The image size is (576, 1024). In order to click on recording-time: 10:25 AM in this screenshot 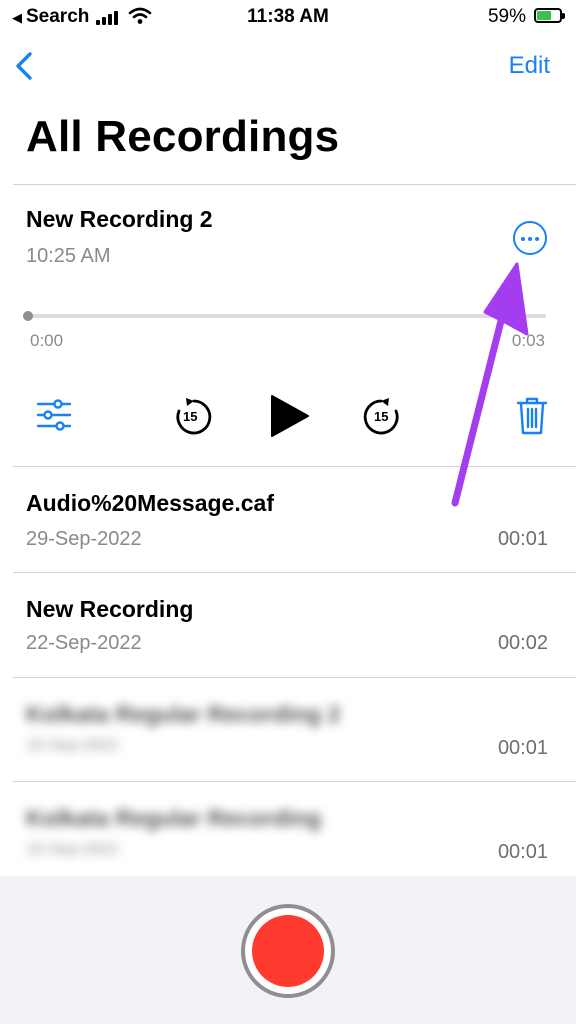, I will do `click(68, 256)`.